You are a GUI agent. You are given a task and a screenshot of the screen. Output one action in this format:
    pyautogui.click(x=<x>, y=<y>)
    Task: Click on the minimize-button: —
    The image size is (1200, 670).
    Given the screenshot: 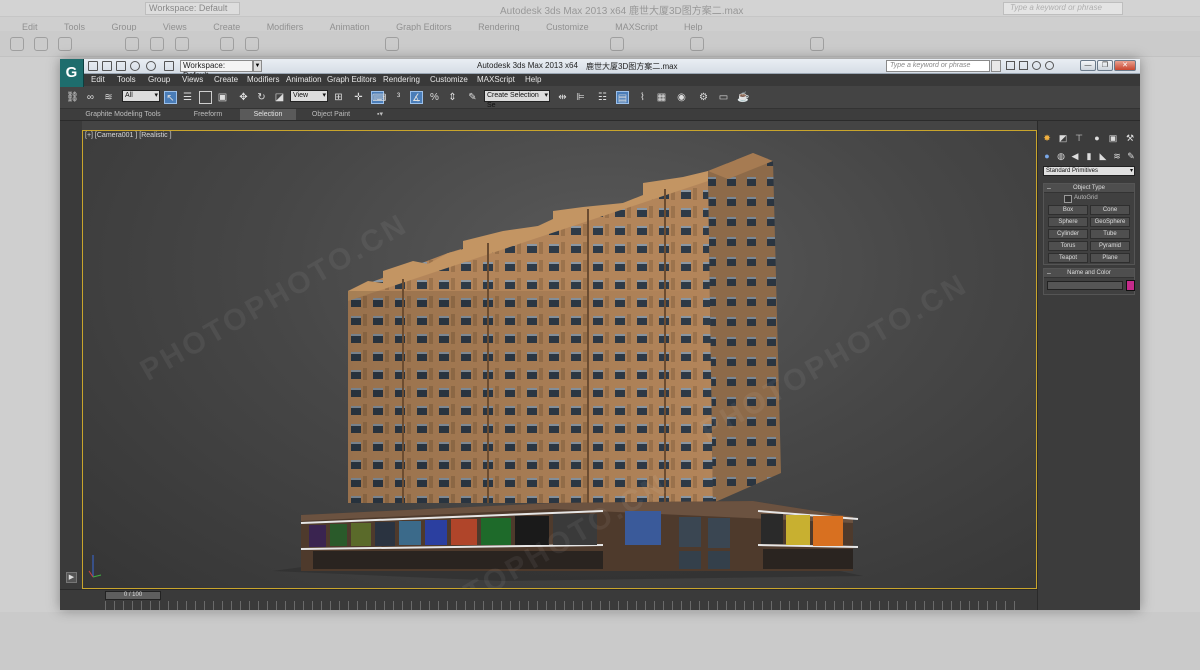 What is the action you would take?
    pyautogui.click(x=1088, y=65)
    